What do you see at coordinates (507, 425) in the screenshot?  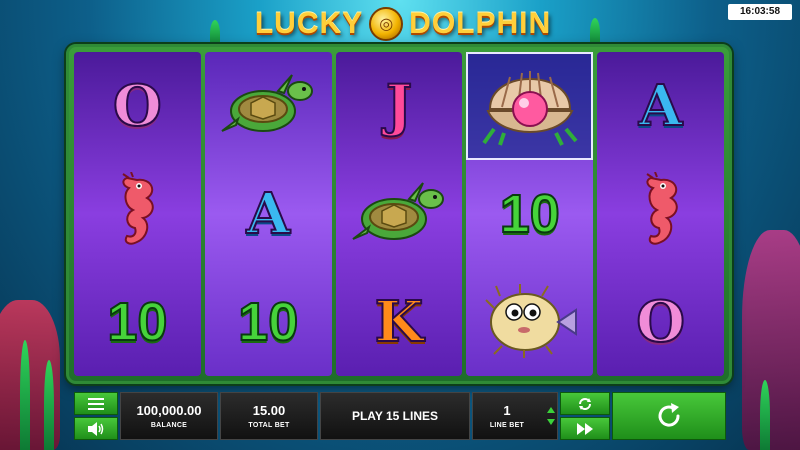 I see `line-bet-label: LINE BET` at bounding box center [507, 425].